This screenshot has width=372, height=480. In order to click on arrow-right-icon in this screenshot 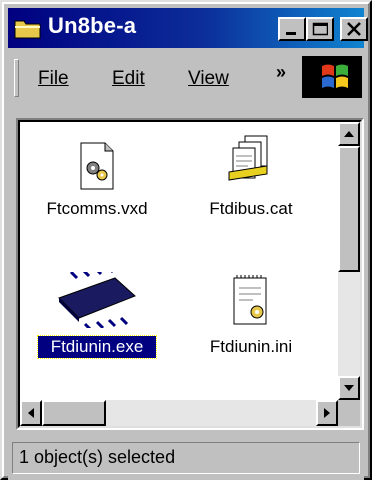, I will do `click(327, 413)`.